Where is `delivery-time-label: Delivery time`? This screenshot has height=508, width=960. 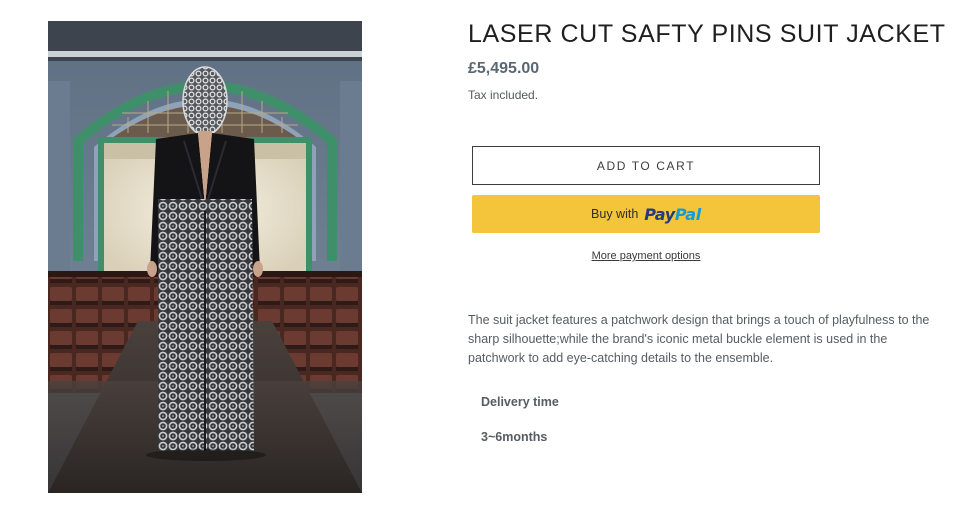
delivery-time-label: Delivery time is located at coordinates (520, 402).